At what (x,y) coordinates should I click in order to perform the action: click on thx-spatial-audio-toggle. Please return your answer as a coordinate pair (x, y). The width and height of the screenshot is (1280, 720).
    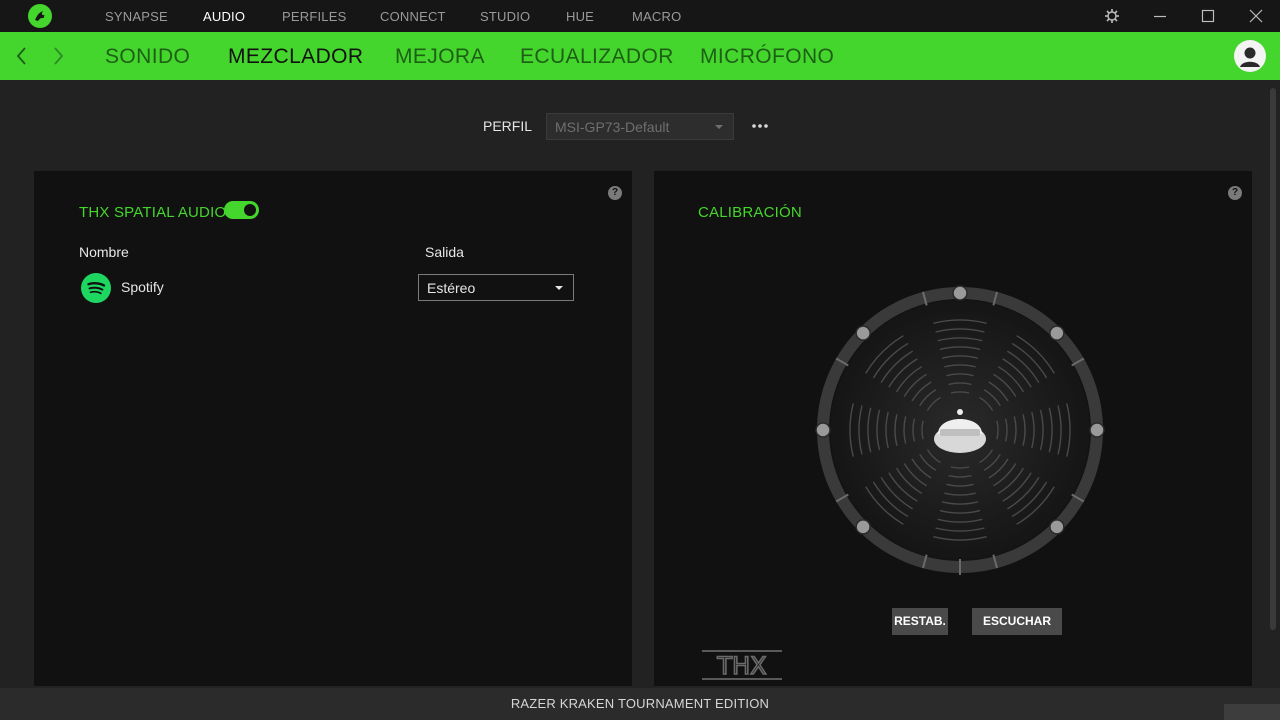
    Looking at the image, I should click on (241, 210).